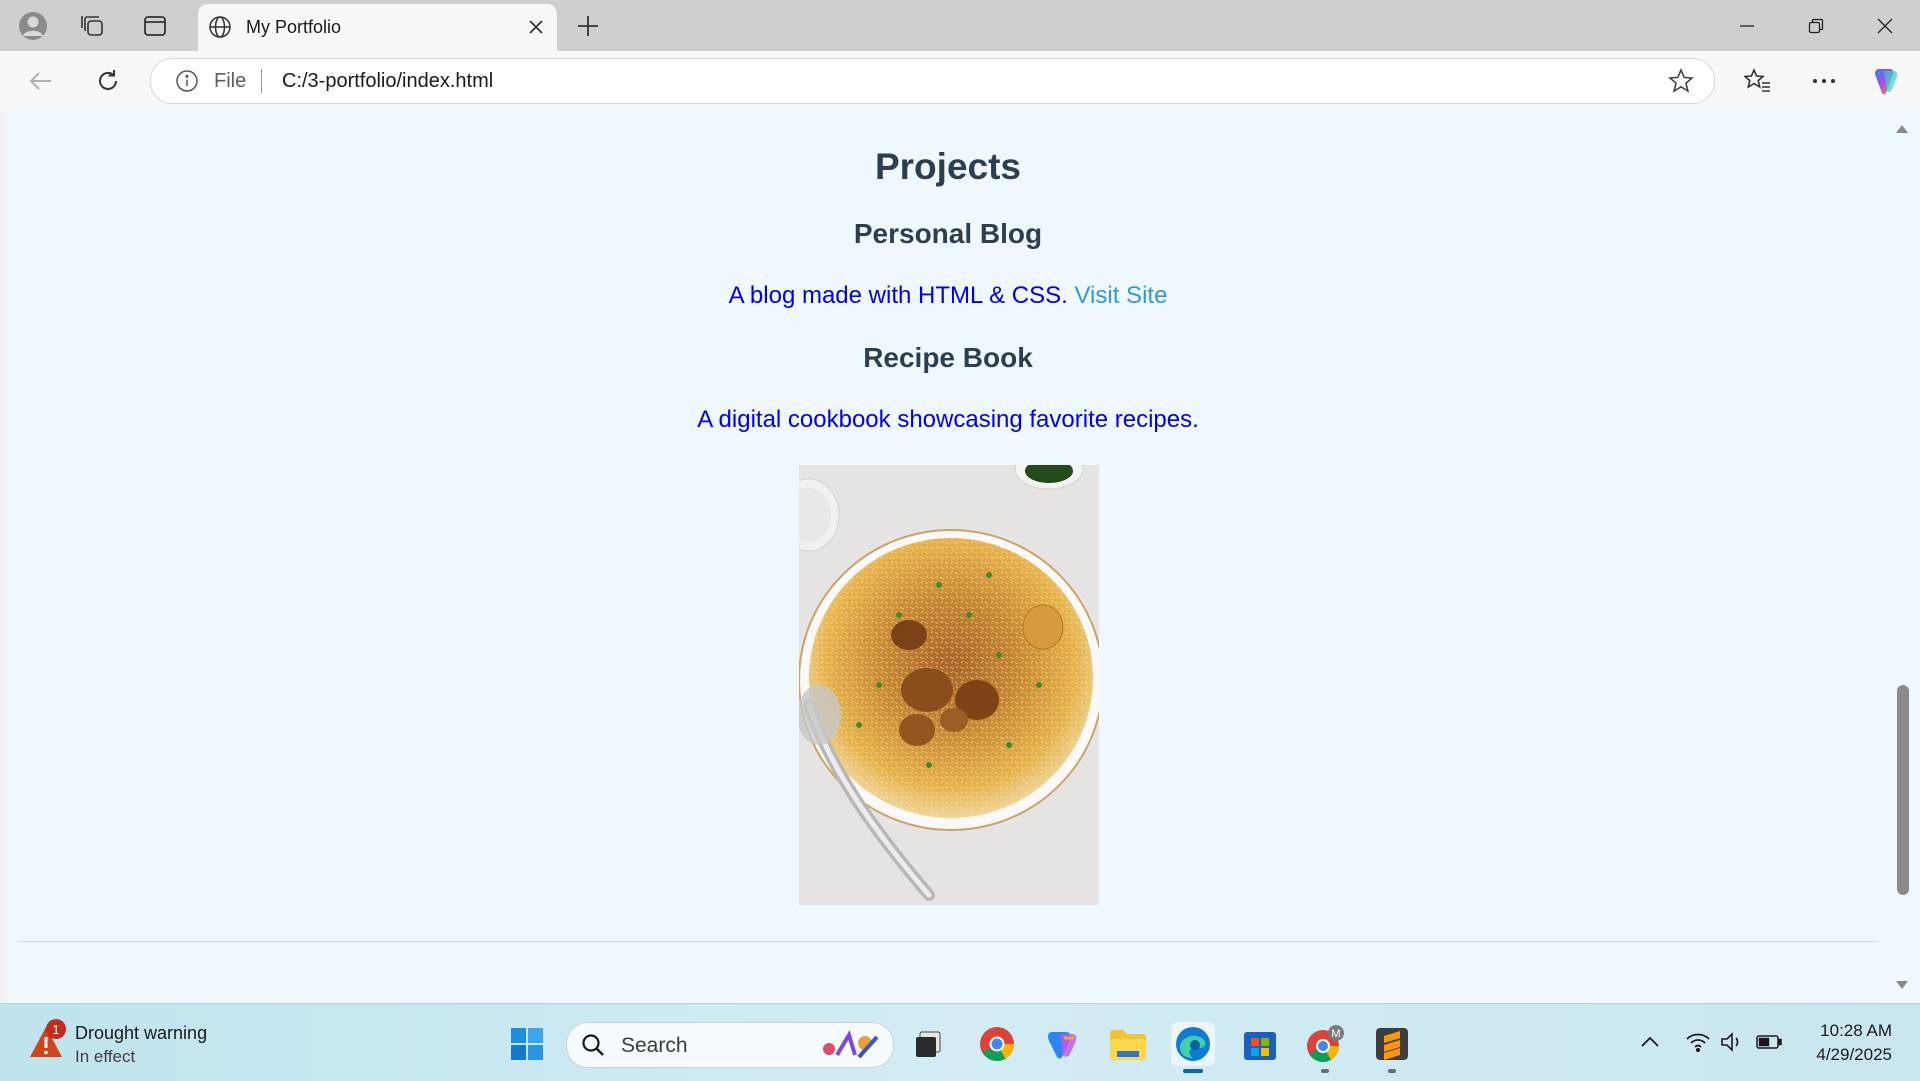  Describe the element at coordinates (187, 81) in the screenshot. I see `info-icon` at that location.